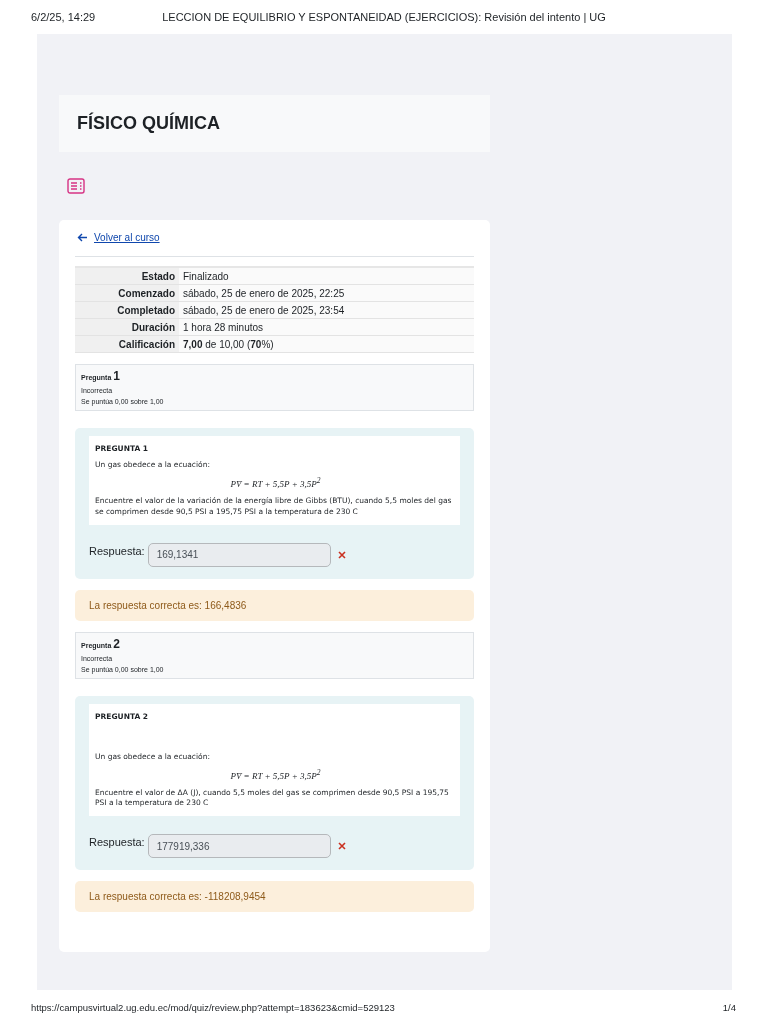  I want to click on feedback-box: La respuesta correcta es: 166,4836, so click(274, 605).